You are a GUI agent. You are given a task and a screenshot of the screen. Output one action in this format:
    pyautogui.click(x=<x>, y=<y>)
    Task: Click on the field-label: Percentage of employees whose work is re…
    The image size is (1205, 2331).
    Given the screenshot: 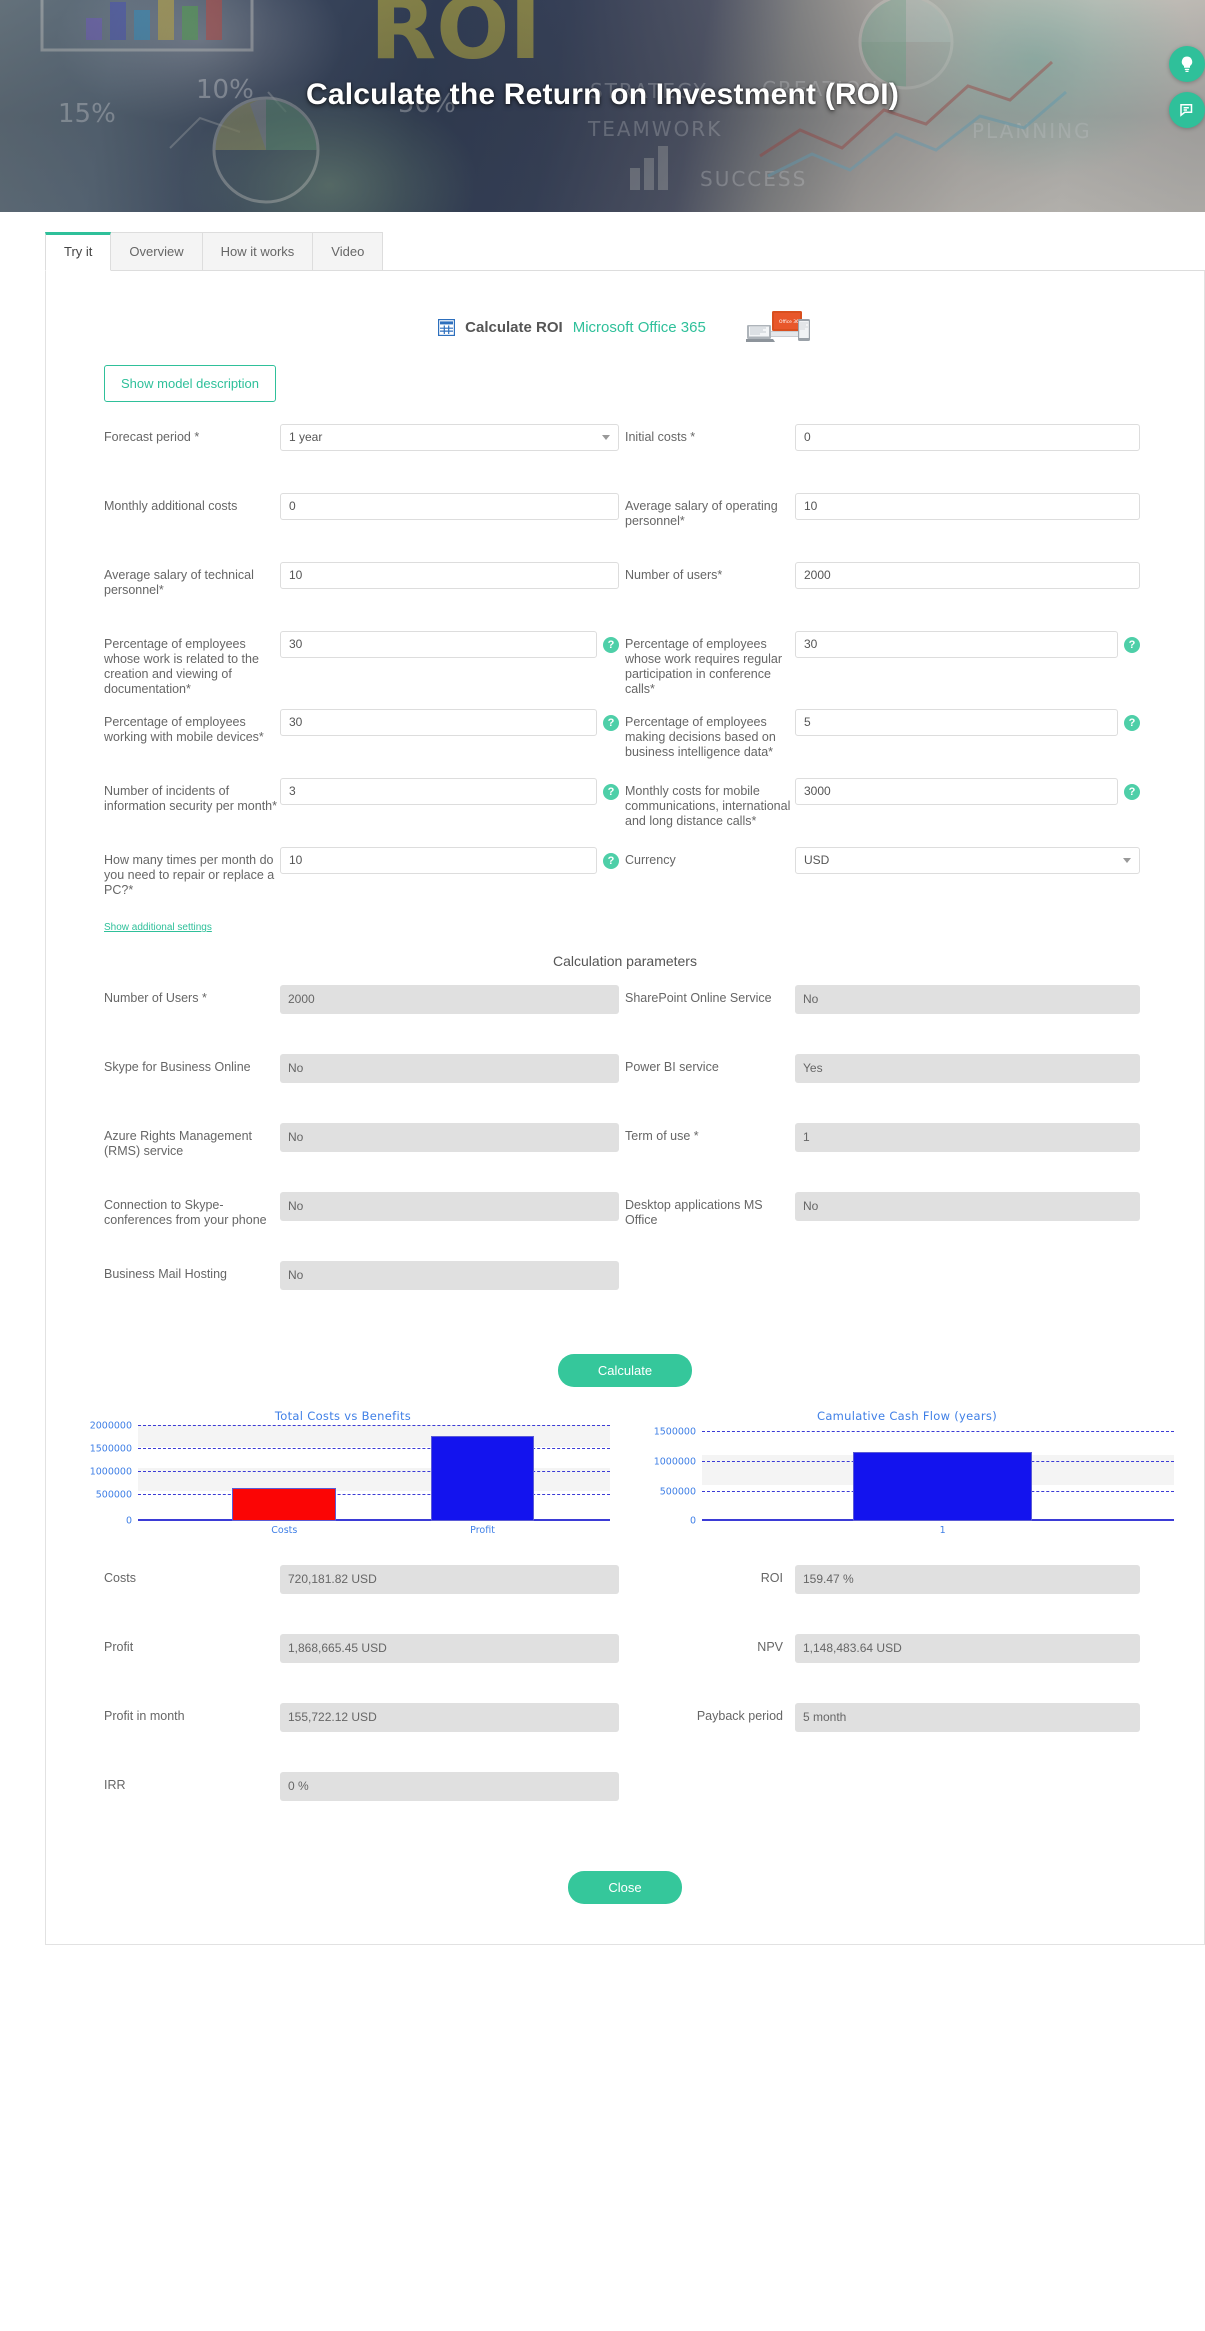 What is the action you would take?
    pyautogui.click(x=181, y=666)
    